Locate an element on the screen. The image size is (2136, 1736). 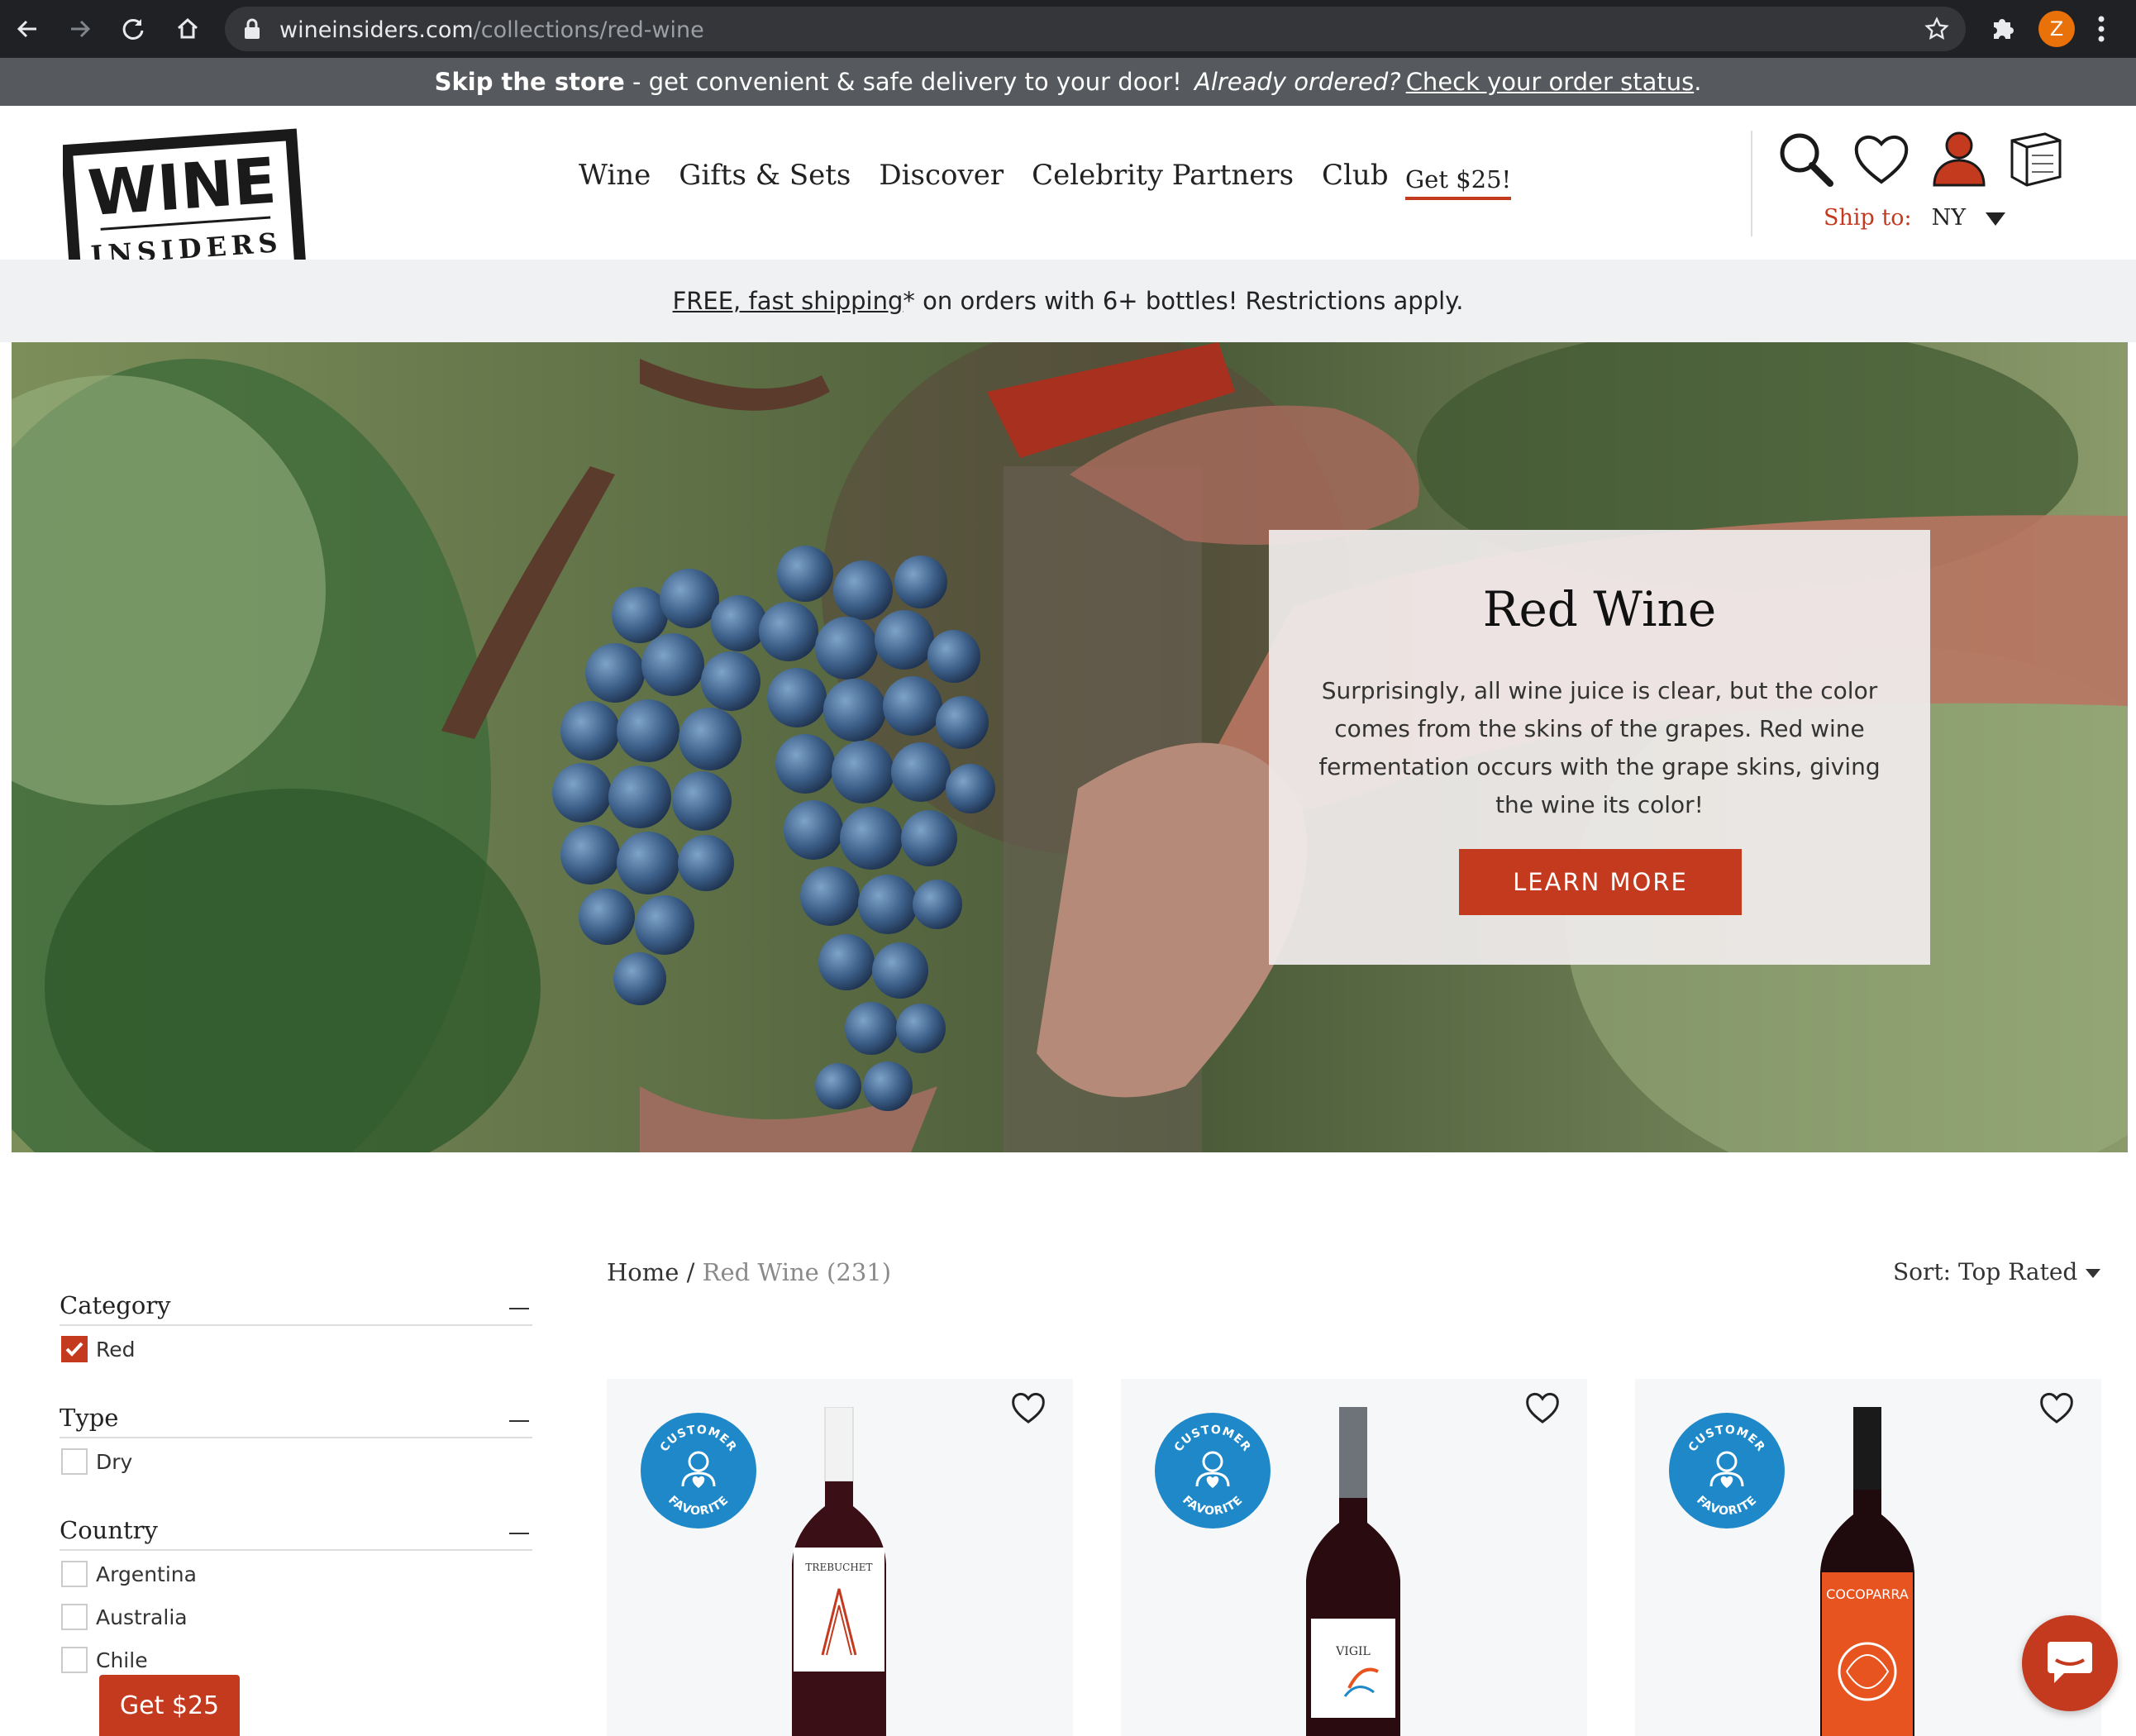
sort-dropdown: Sort: Top Rated is located at coordinates (1997, 1271).